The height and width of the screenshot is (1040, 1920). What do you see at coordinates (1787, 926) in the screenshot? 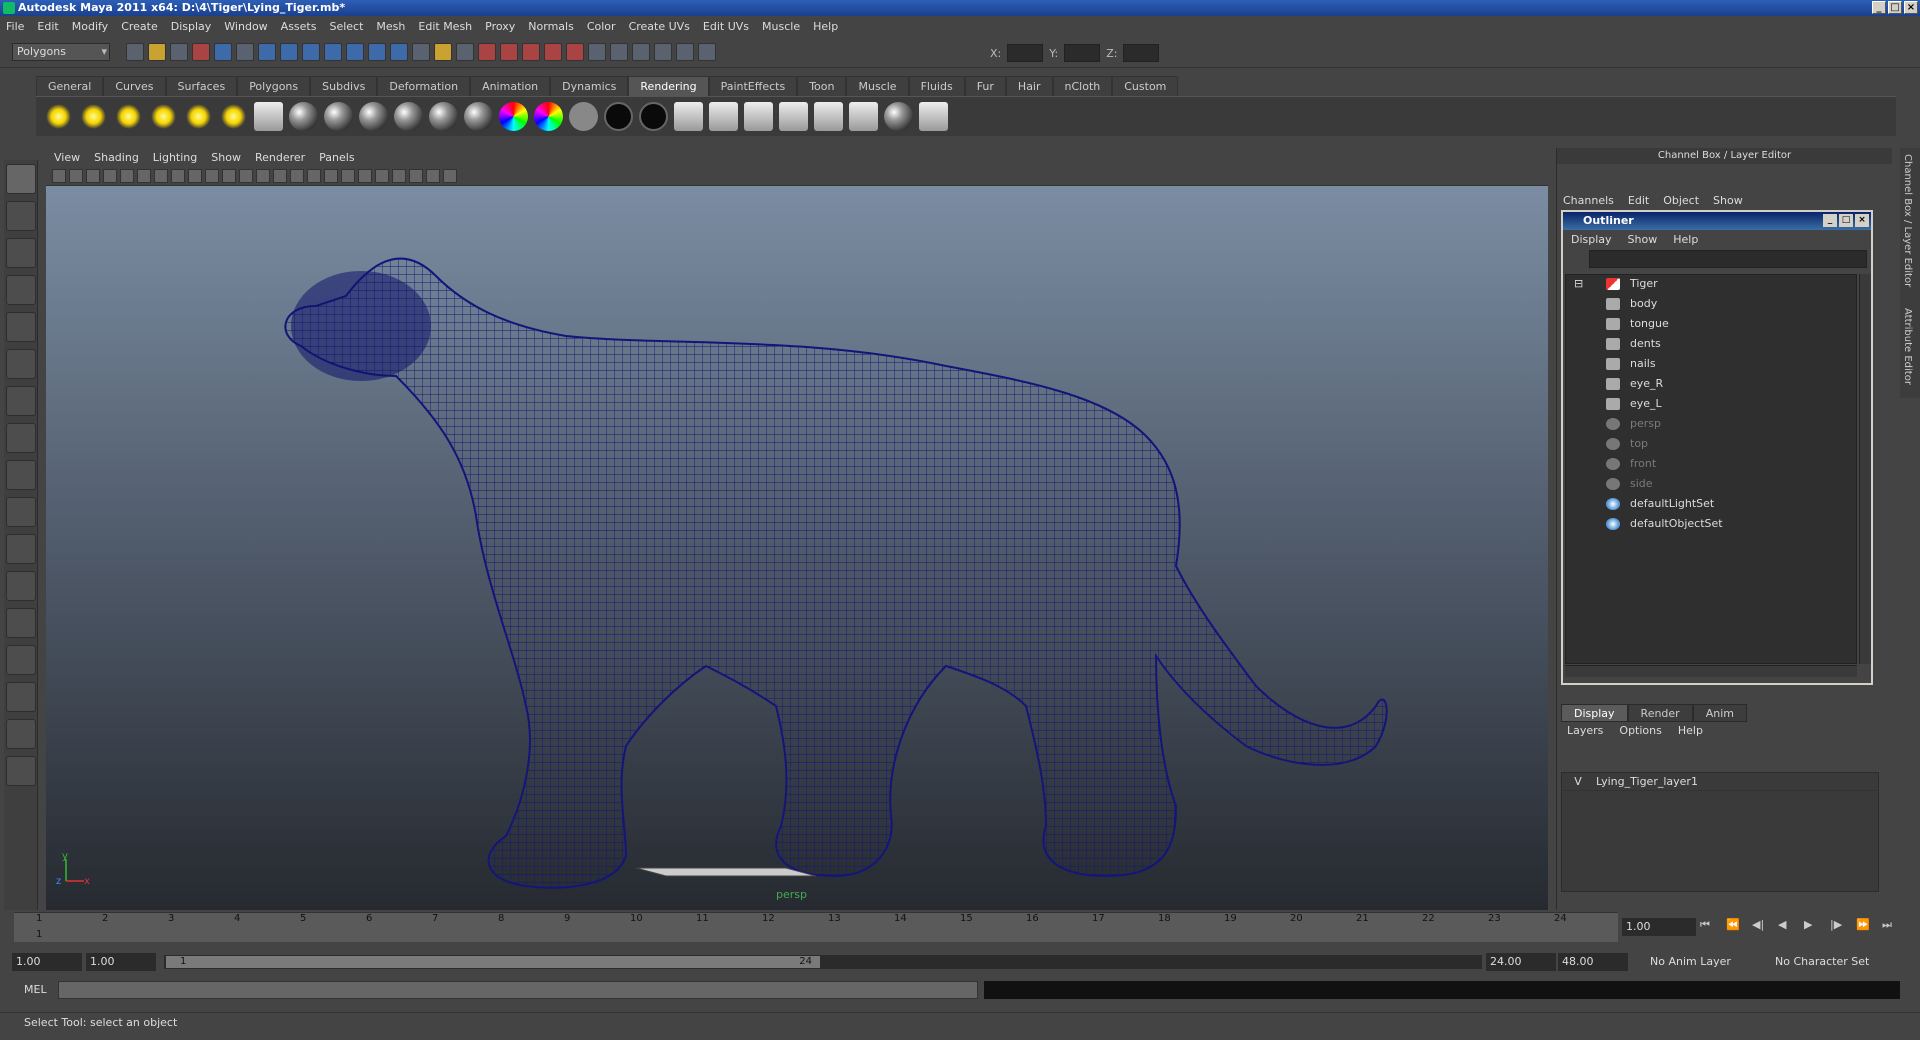
I see `play-backwards-button: ◀` at bounding box center [1787, 926].